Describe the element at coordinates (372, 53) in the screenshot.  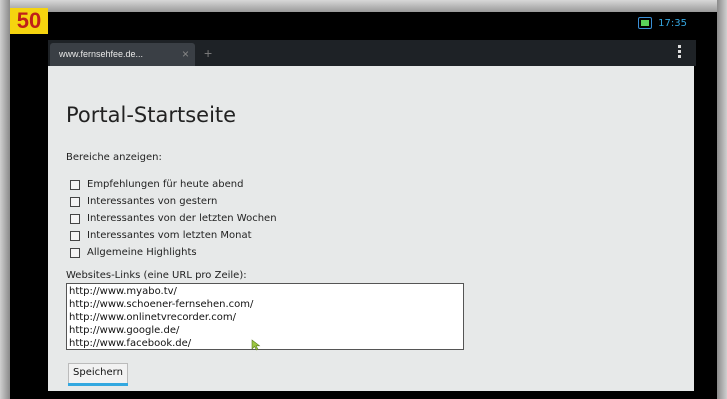
I see `browser-tab-bar: www.fernsehfee.de... × +` at that location.